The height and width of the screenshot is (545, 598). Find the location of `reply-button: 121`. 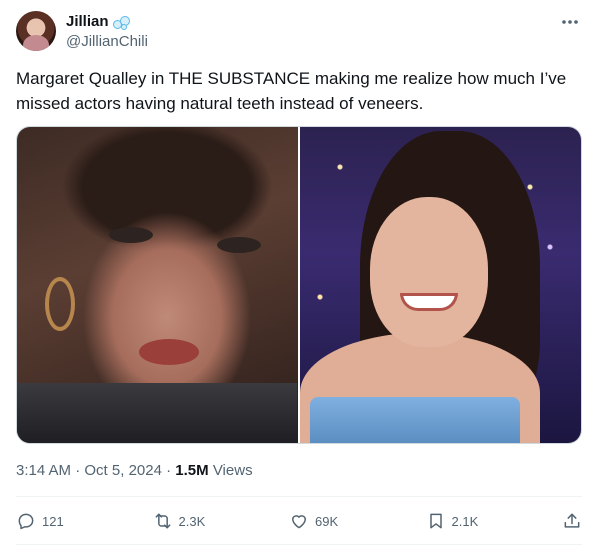

reply-button: 121 is located at coordinates (66, 521).